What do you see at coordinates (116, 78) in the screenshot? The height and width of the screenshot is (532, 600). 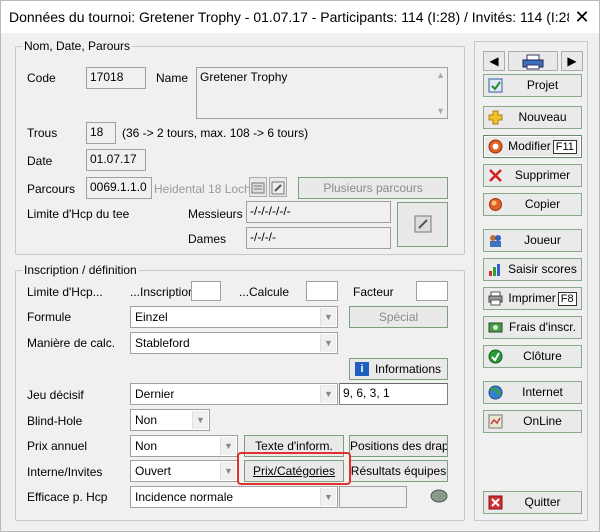 I see `code-field: 17018` at bounding box center [116, 78].